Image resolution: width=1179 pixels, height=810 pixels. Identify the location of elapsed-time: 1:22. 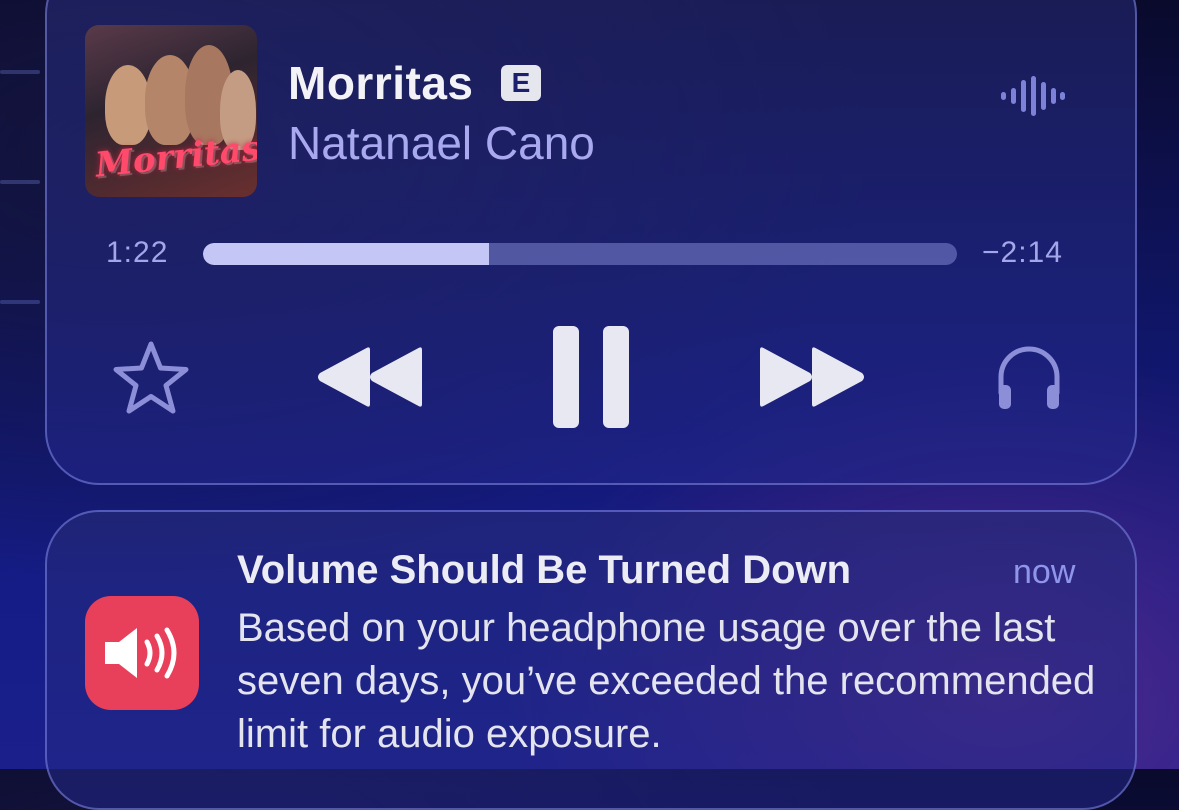
(137, 252).